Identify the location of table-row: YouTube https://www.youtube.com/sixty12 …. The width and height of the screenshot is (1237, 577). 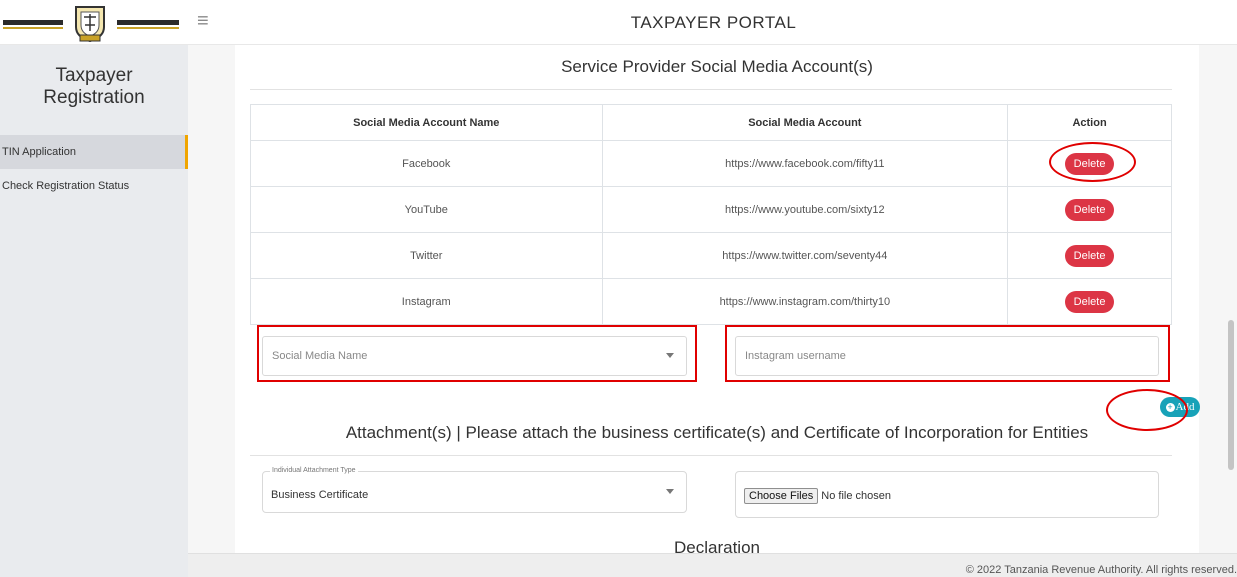
(711, 209).